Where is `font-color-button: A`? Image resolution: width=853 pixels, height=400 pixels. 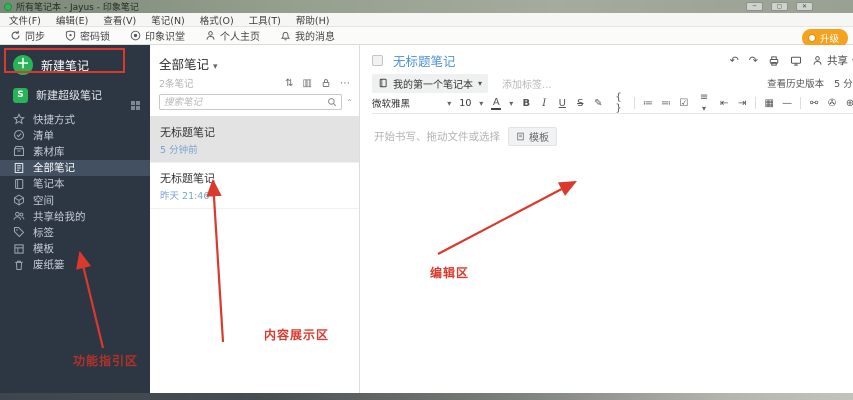 font-color-button: A is located at coordinates (496, 103).